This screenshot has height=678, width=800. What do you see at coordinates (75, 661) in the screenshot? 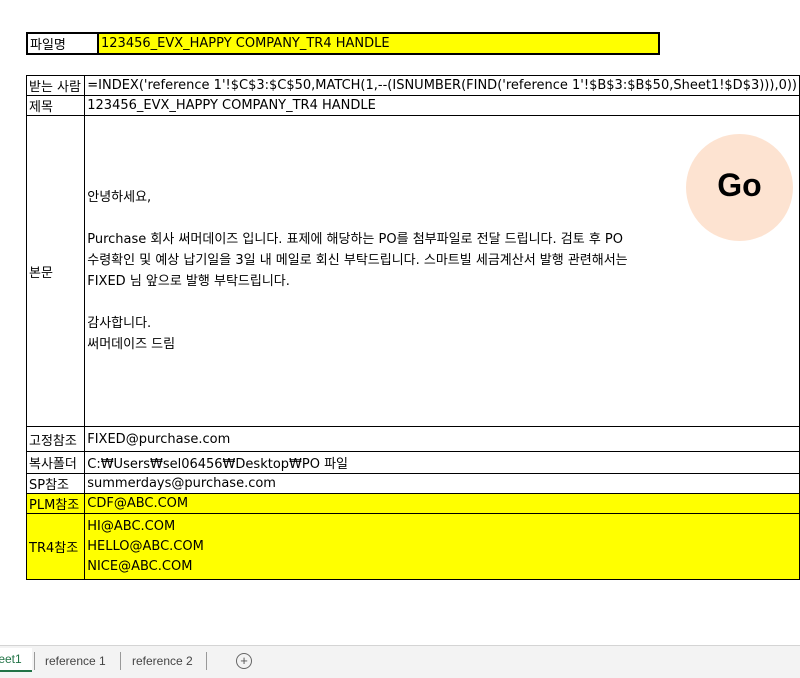
I see `sheet-tab-reference-1: reference 1` at bounding box center [75, 661].